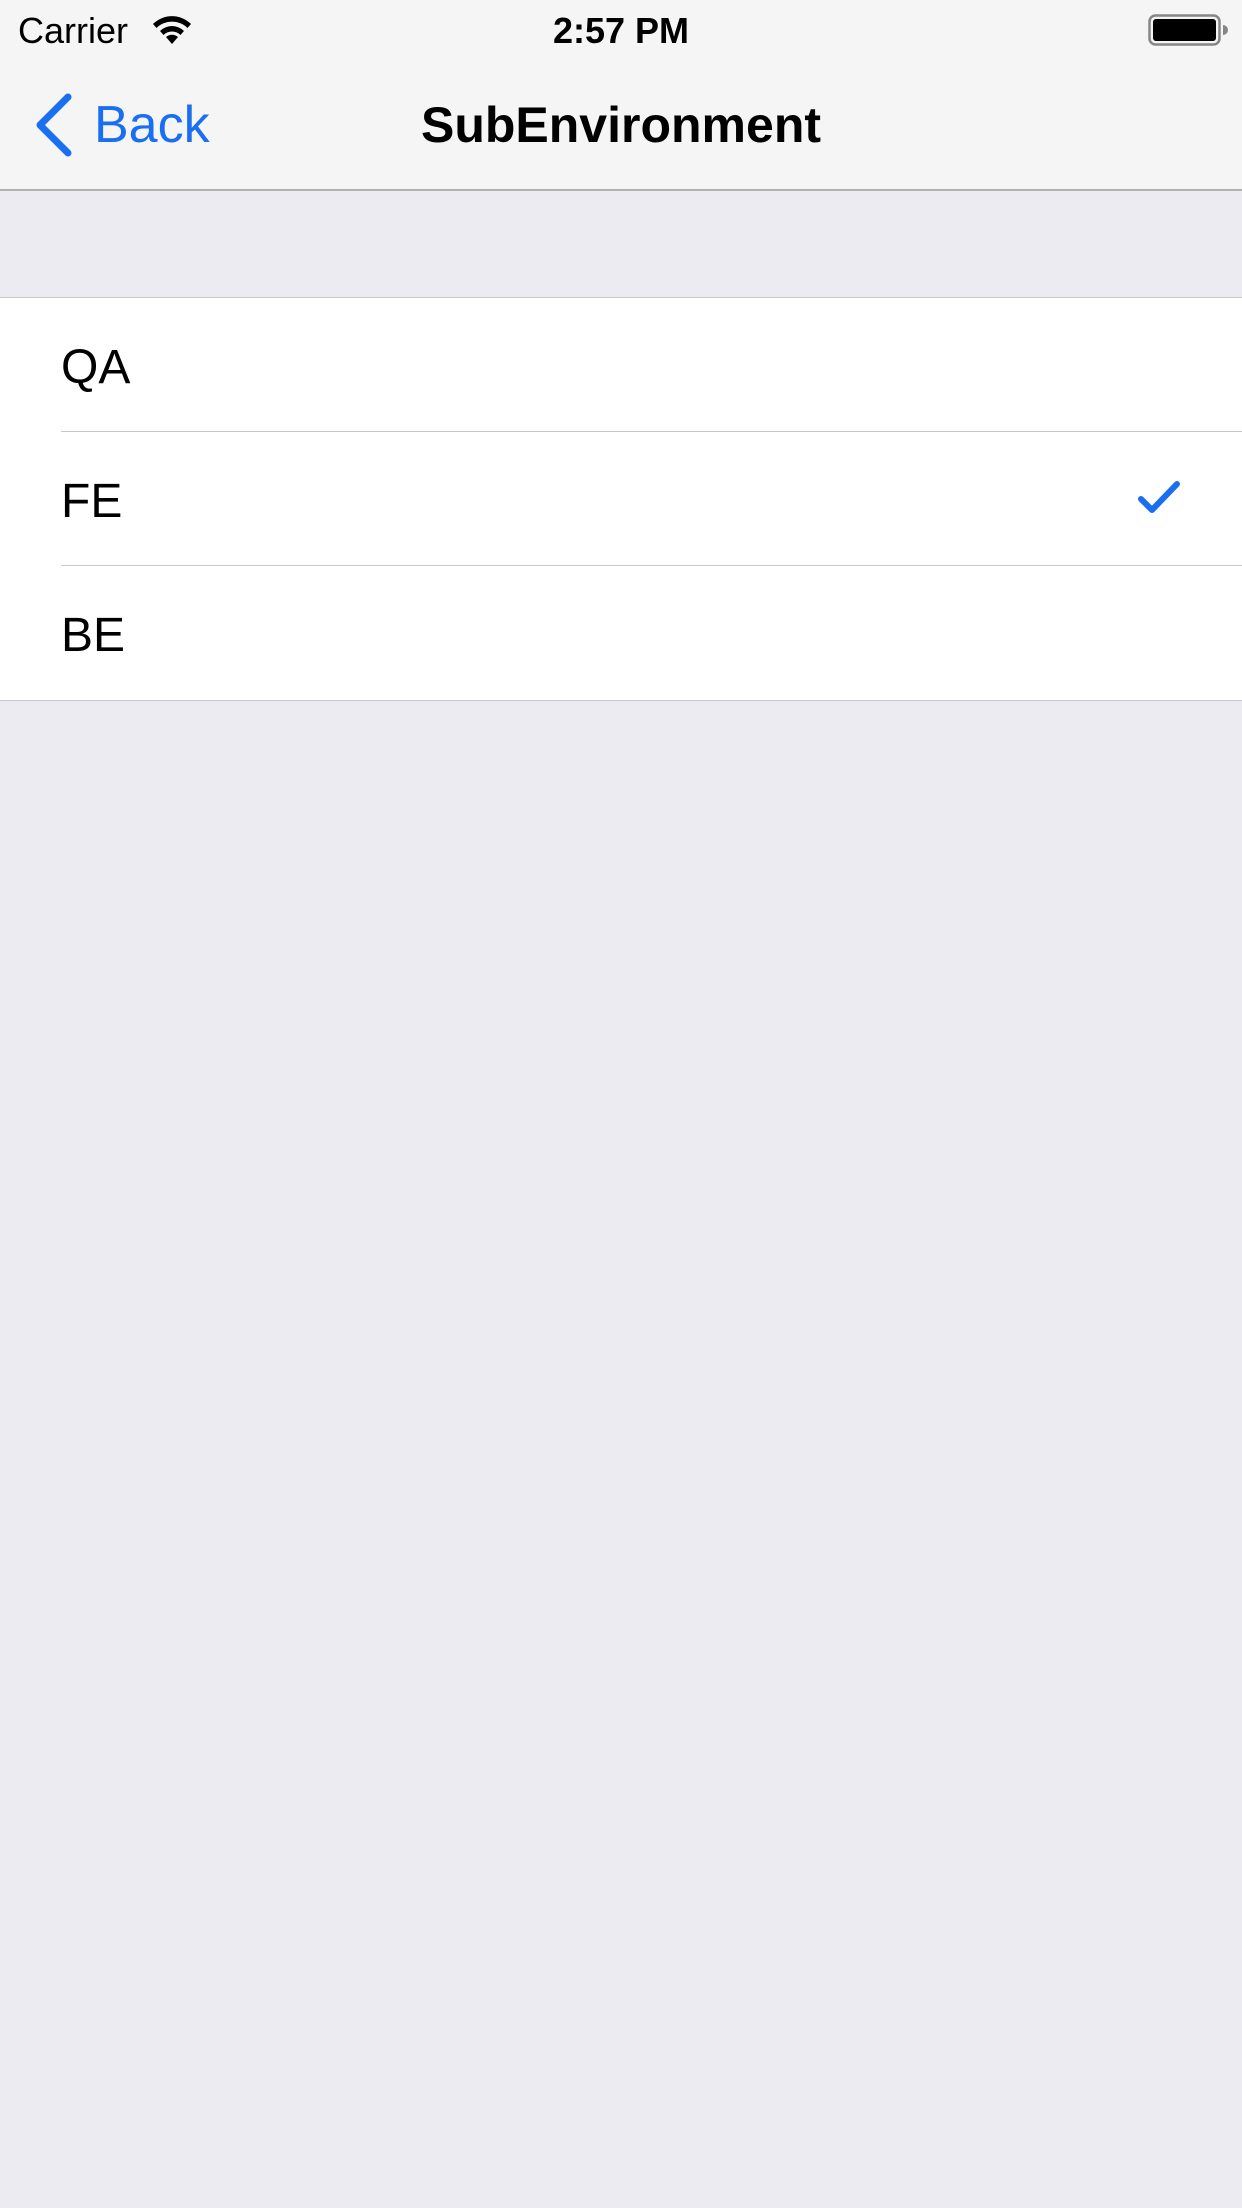  What do you see at coordinates (92, 501) in the screenshot?
I see `list-item-label: FE` at bounding box center [92, 501].